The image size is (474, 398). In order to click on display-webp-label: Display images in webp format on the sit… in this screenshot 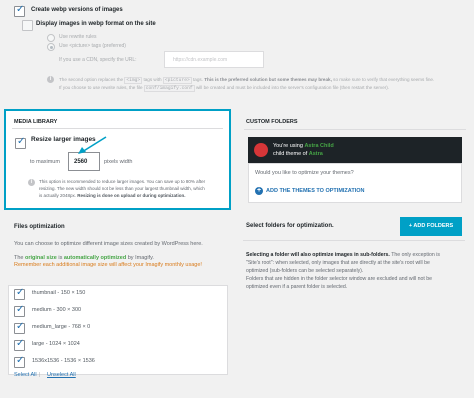, I will do `click(96, 24)`.